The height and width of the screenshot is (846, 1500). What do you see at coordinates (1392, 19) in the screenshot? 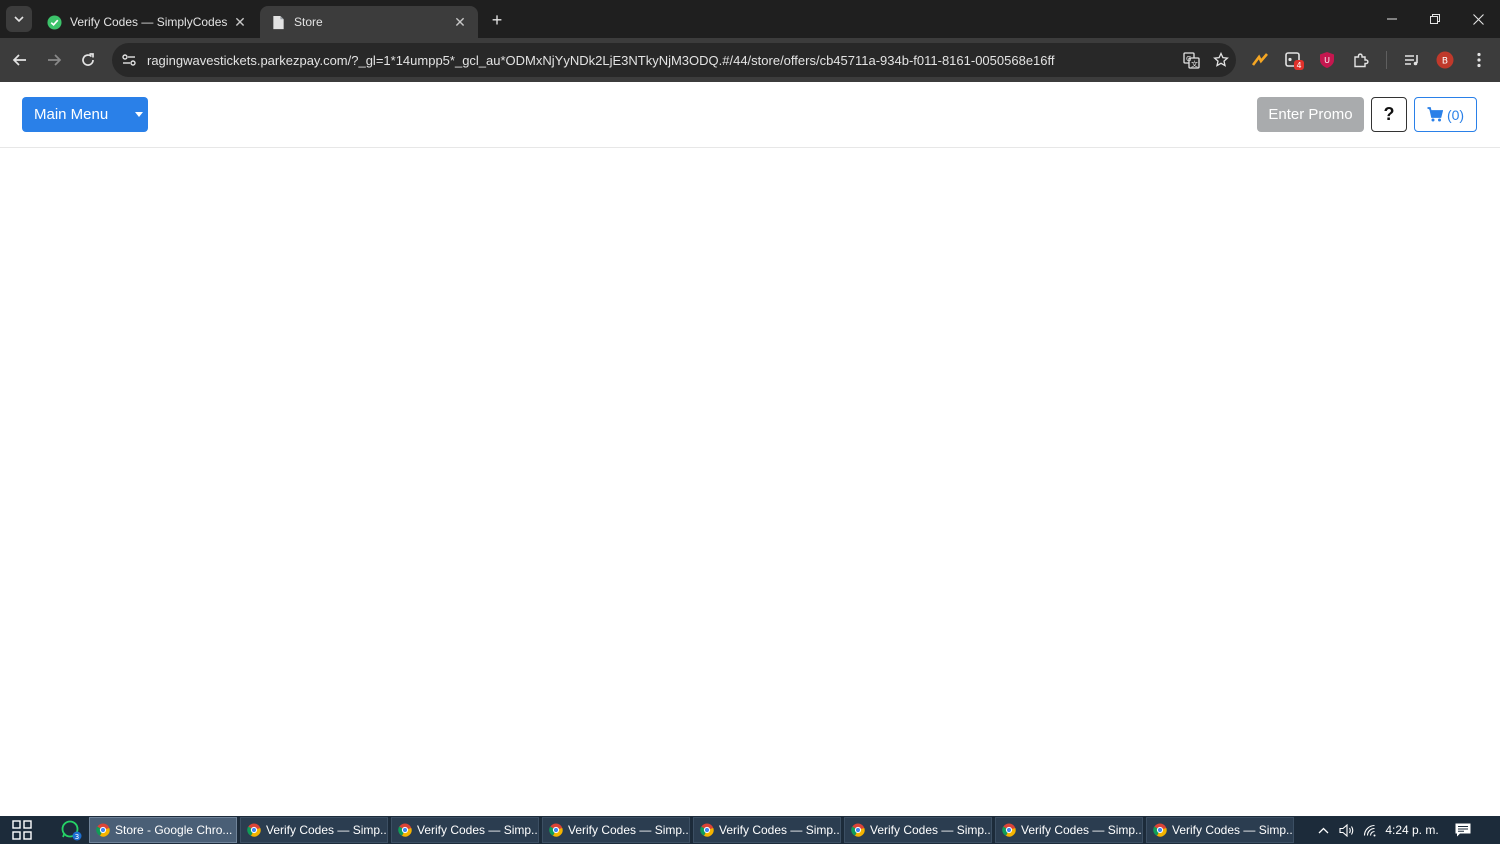
I see `minimize-icon` at bounding box center [1392, 19].